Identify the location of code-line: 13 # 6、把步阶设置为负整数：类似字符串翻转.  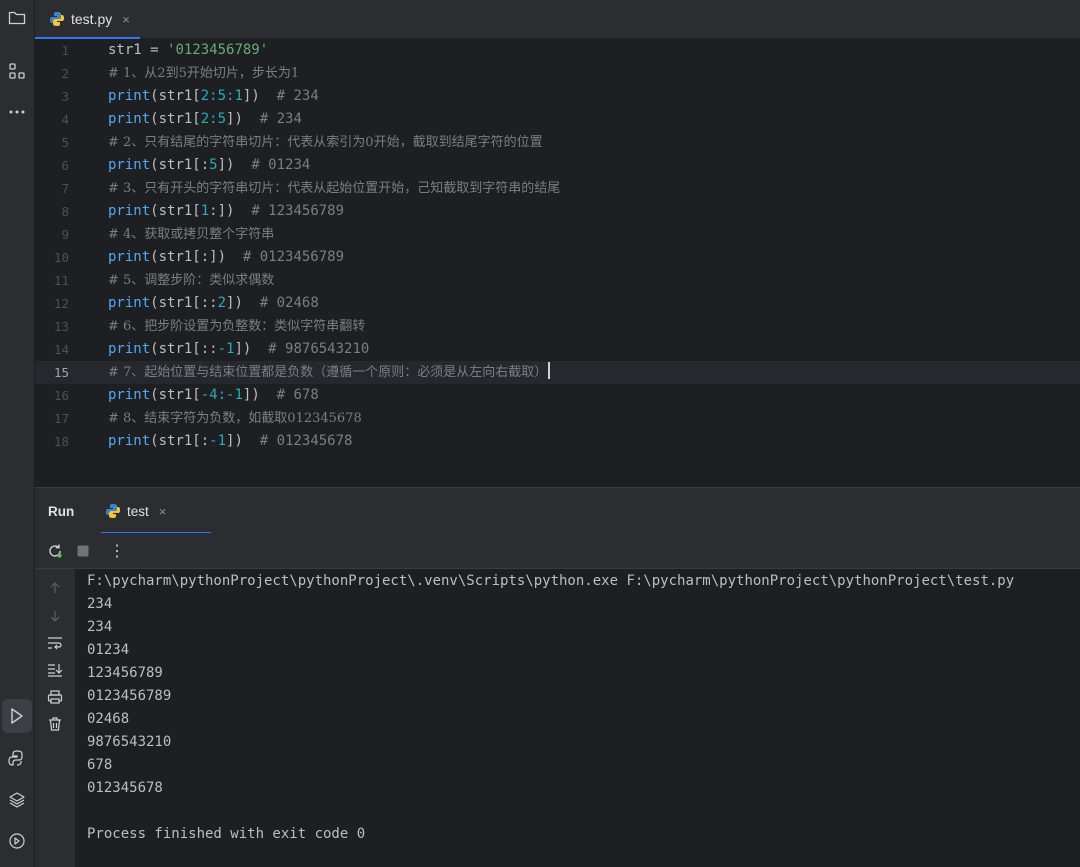
(557, 326).